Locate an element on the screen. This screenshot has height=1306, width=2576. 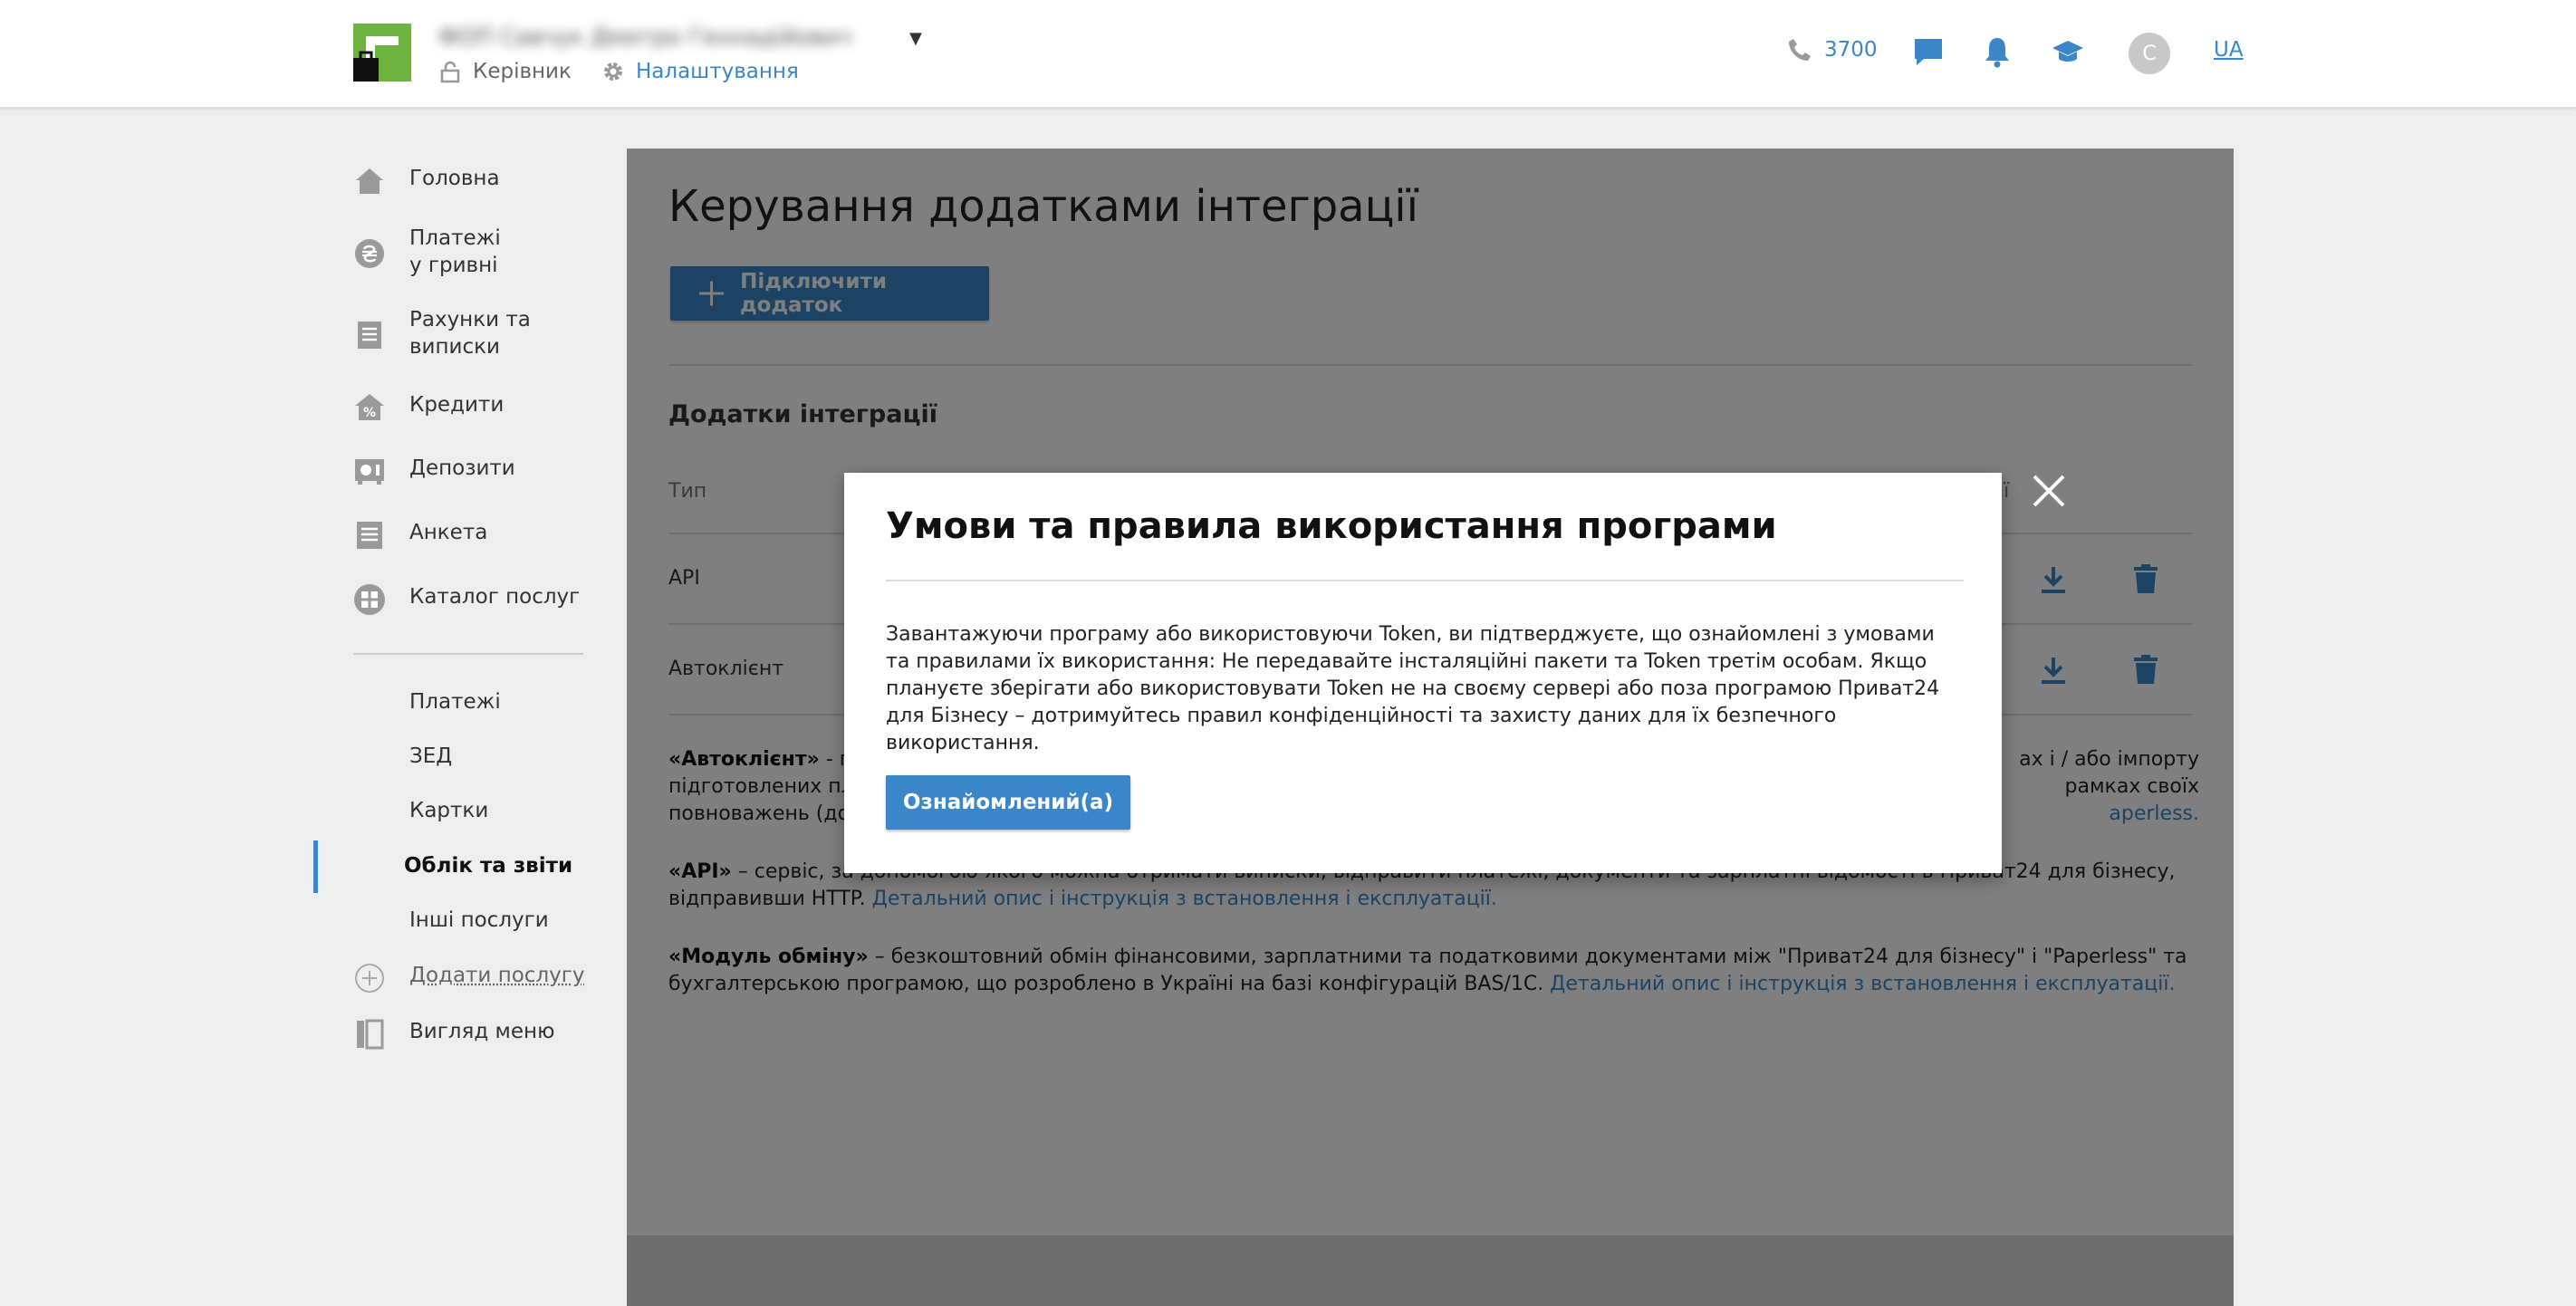
deposit-icon is located at coordinates (369, 472).